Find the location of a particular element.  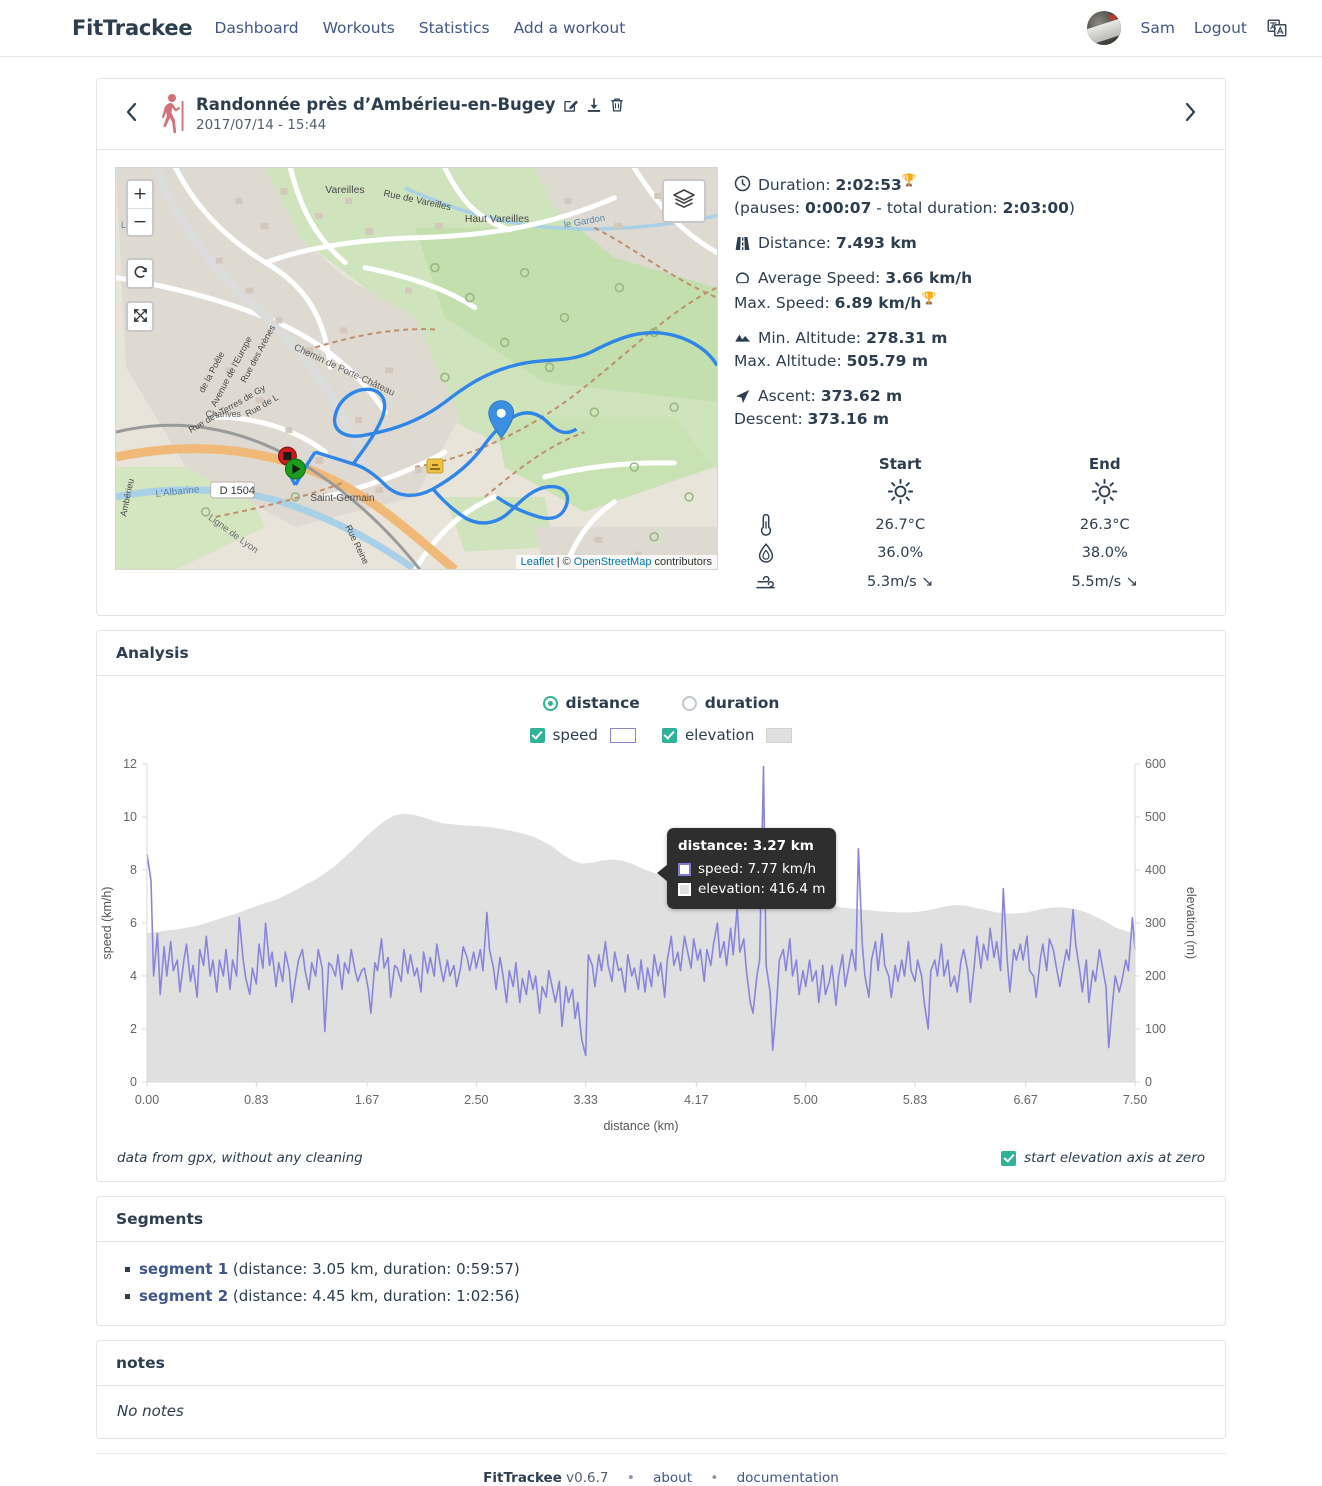

min-altitude-value: 278.31 m is located at coordinates (907, 338).